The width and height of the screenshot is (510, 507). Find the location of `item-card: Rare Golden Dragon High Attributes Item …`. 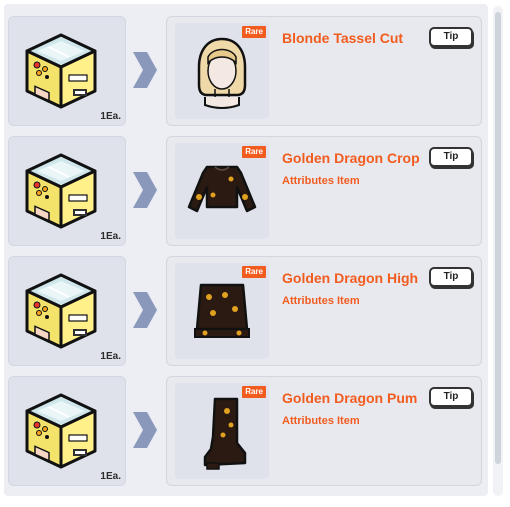

item-card: Rare Golden Dragon High Attributes Item … is located at coordinates (324, 311).